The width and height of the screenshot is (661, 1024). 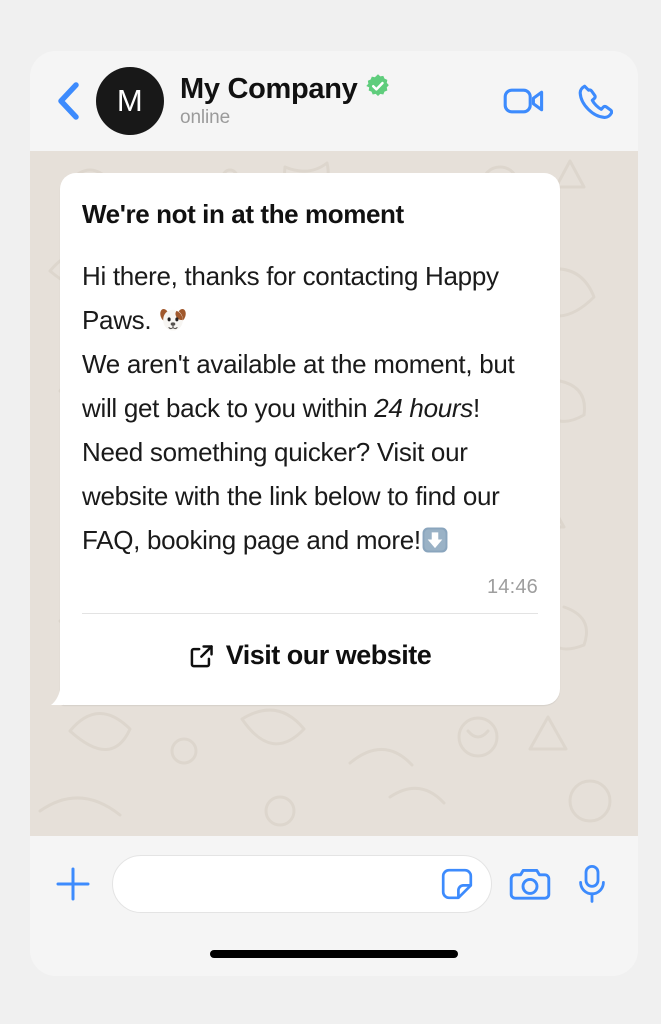 I want to click on visit-website-button: Visit our website, so click(x=310, y=650).